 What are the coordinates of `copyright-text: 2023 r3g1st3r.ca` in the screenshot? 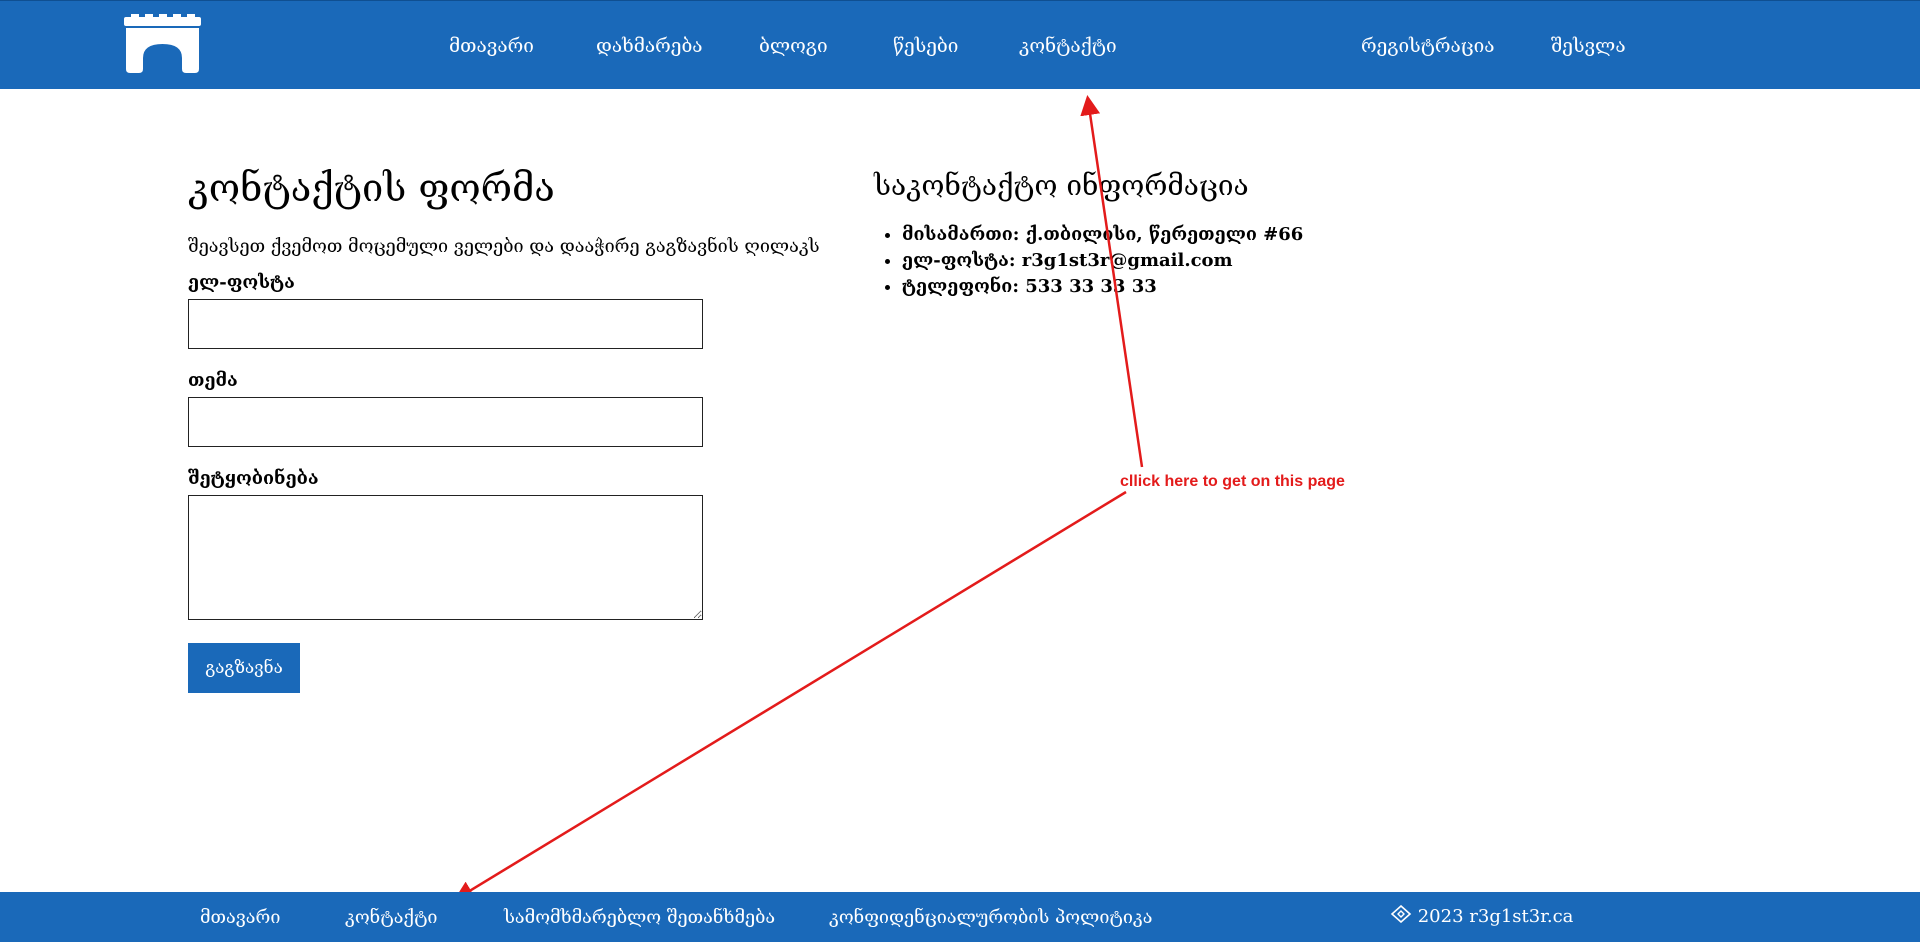 It's located at (1495, 916).